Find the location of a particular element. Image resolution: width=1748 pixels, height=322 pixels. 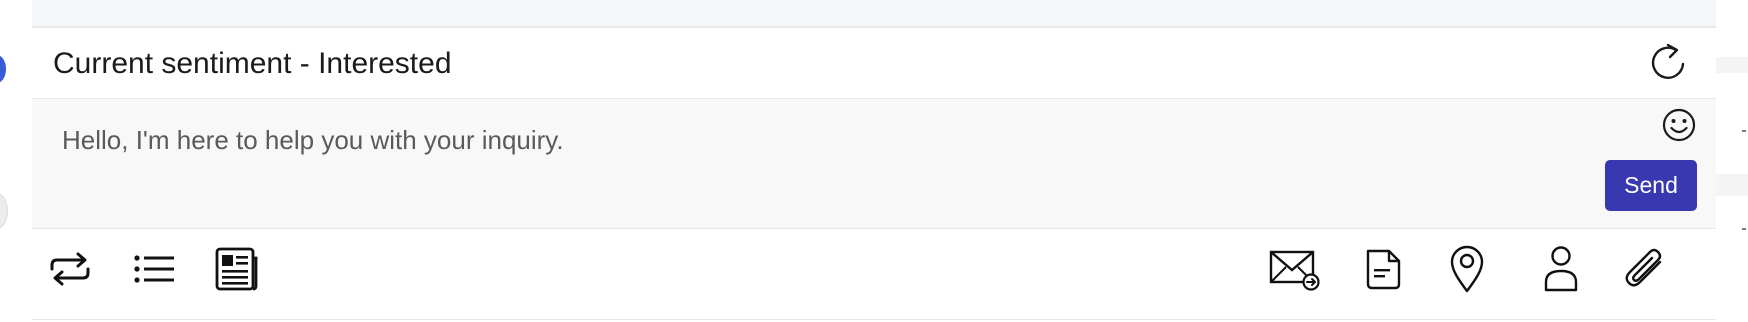

message-input is located at coordinates (842, 140).